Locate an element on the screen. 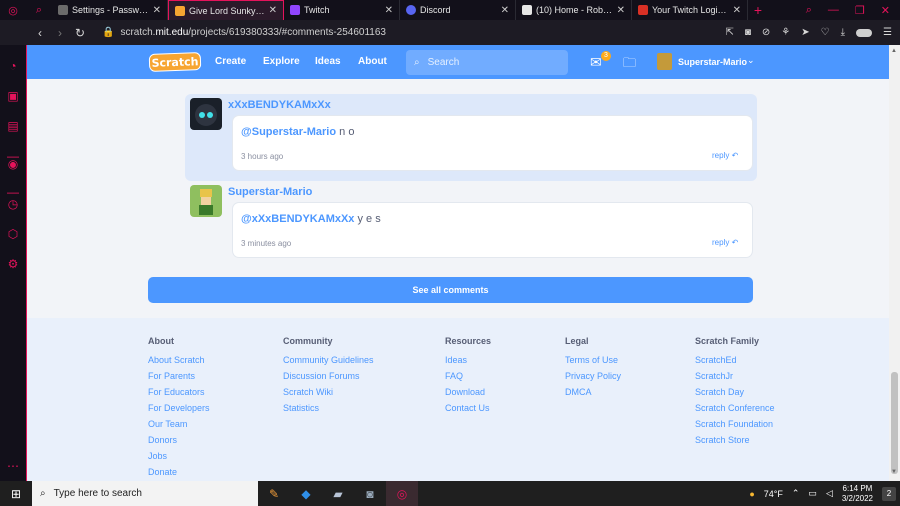 This screenshot has height=506, width=900. footer-link: Donors is located at coordinates (179, 443).